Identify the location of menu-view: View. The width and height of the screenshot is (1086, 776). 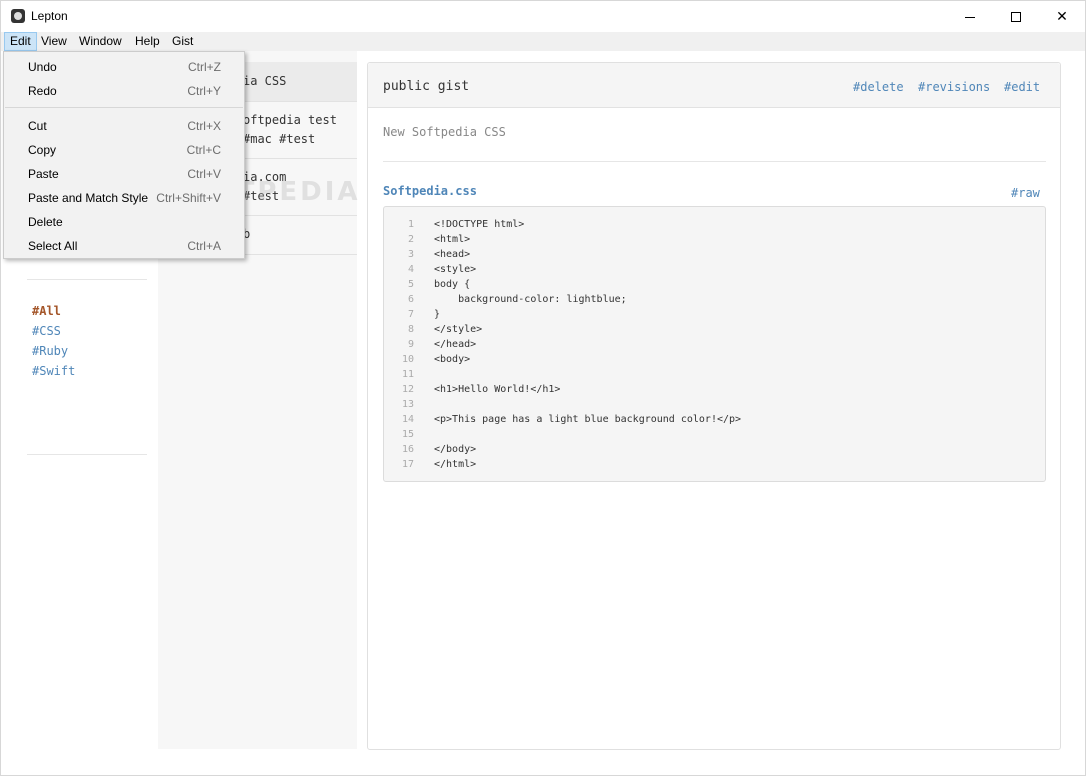
(54, 41).